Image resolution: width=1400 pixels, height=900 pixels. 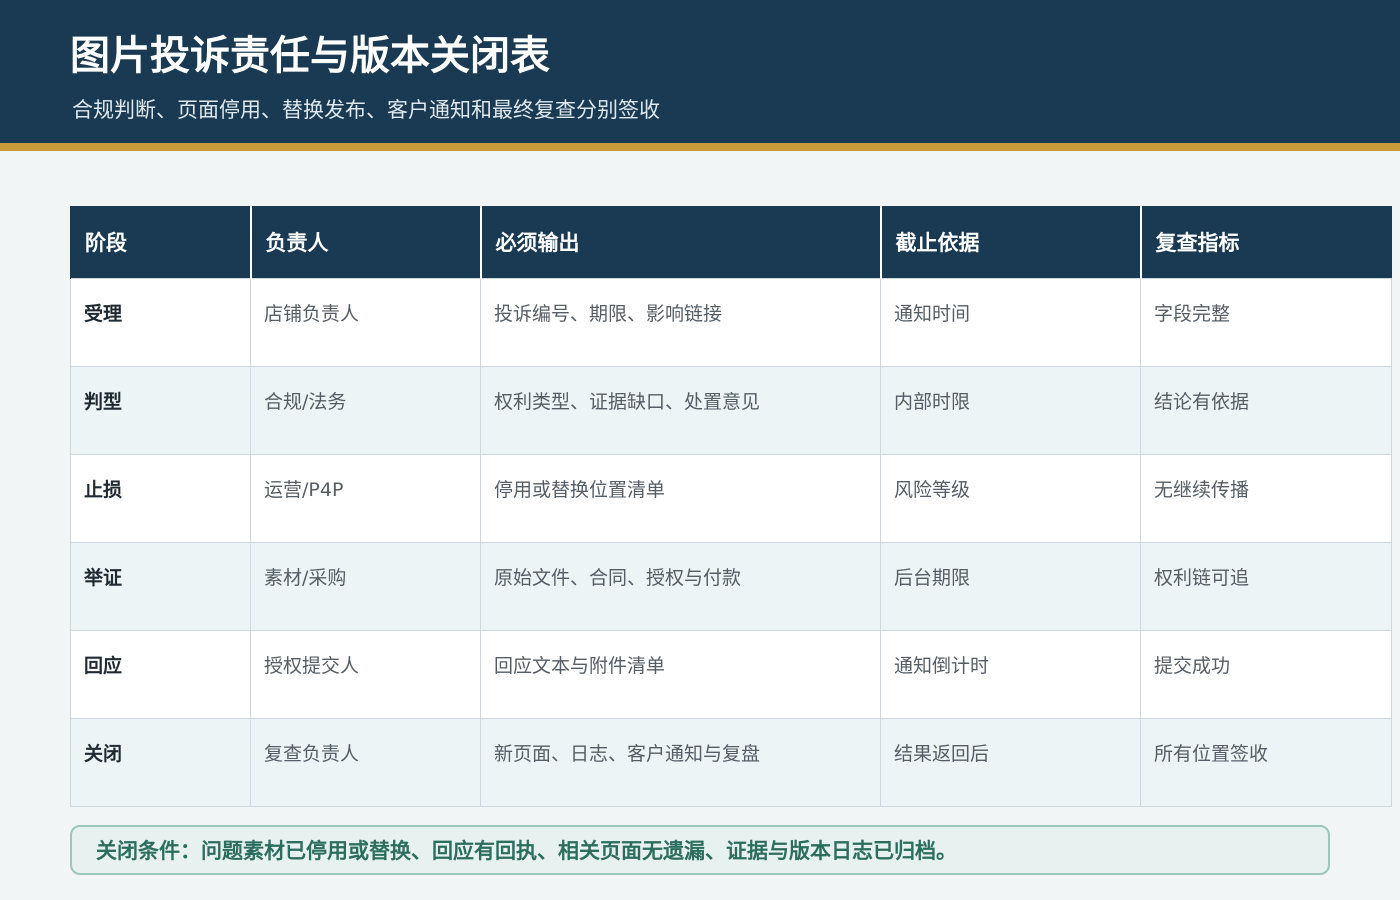 What do you see at coordinates (1010, 586) in the screenshot?
I see `deadline-cell: 后台期限` at bounding box center [1010, 586].